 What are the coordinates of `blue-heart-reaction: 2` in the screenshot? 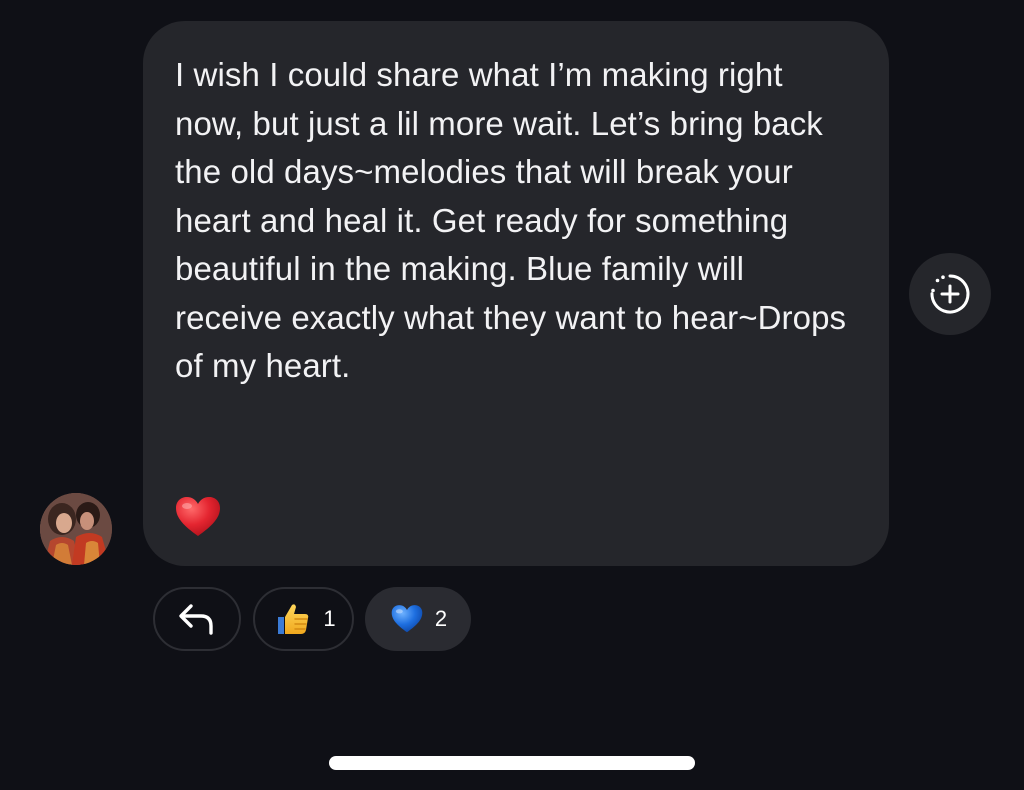 It's located at (418, 619).